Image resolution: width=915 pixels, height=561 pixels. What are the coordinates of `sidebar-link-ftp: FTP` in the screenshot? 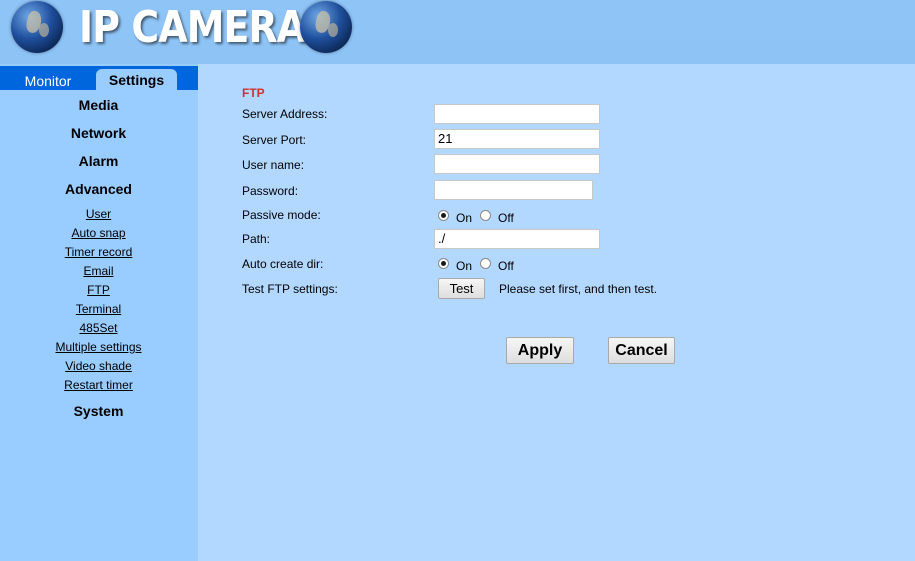 It's located at (98, 290).